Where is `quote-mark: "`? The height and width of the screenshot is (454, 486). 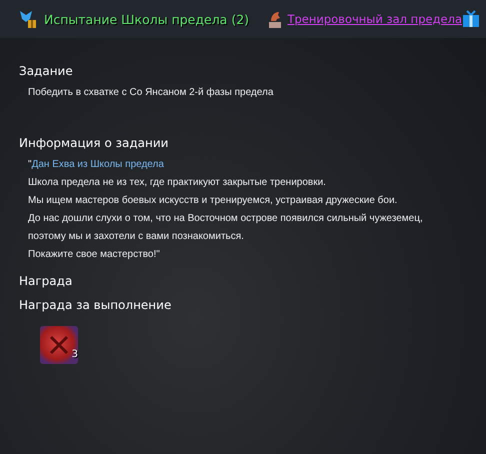 quote-mark: " is located at coordinates (30, 164).